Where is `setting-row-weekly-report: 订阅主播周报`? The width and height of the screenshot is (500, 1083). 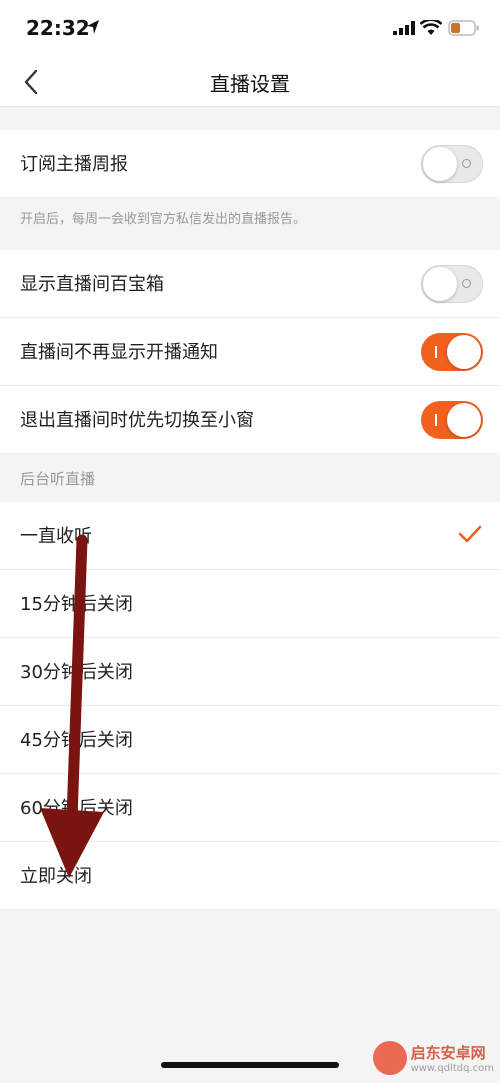 setting-row-weekly-report: 订阅主播周报 is located at coordinates (250, 163).